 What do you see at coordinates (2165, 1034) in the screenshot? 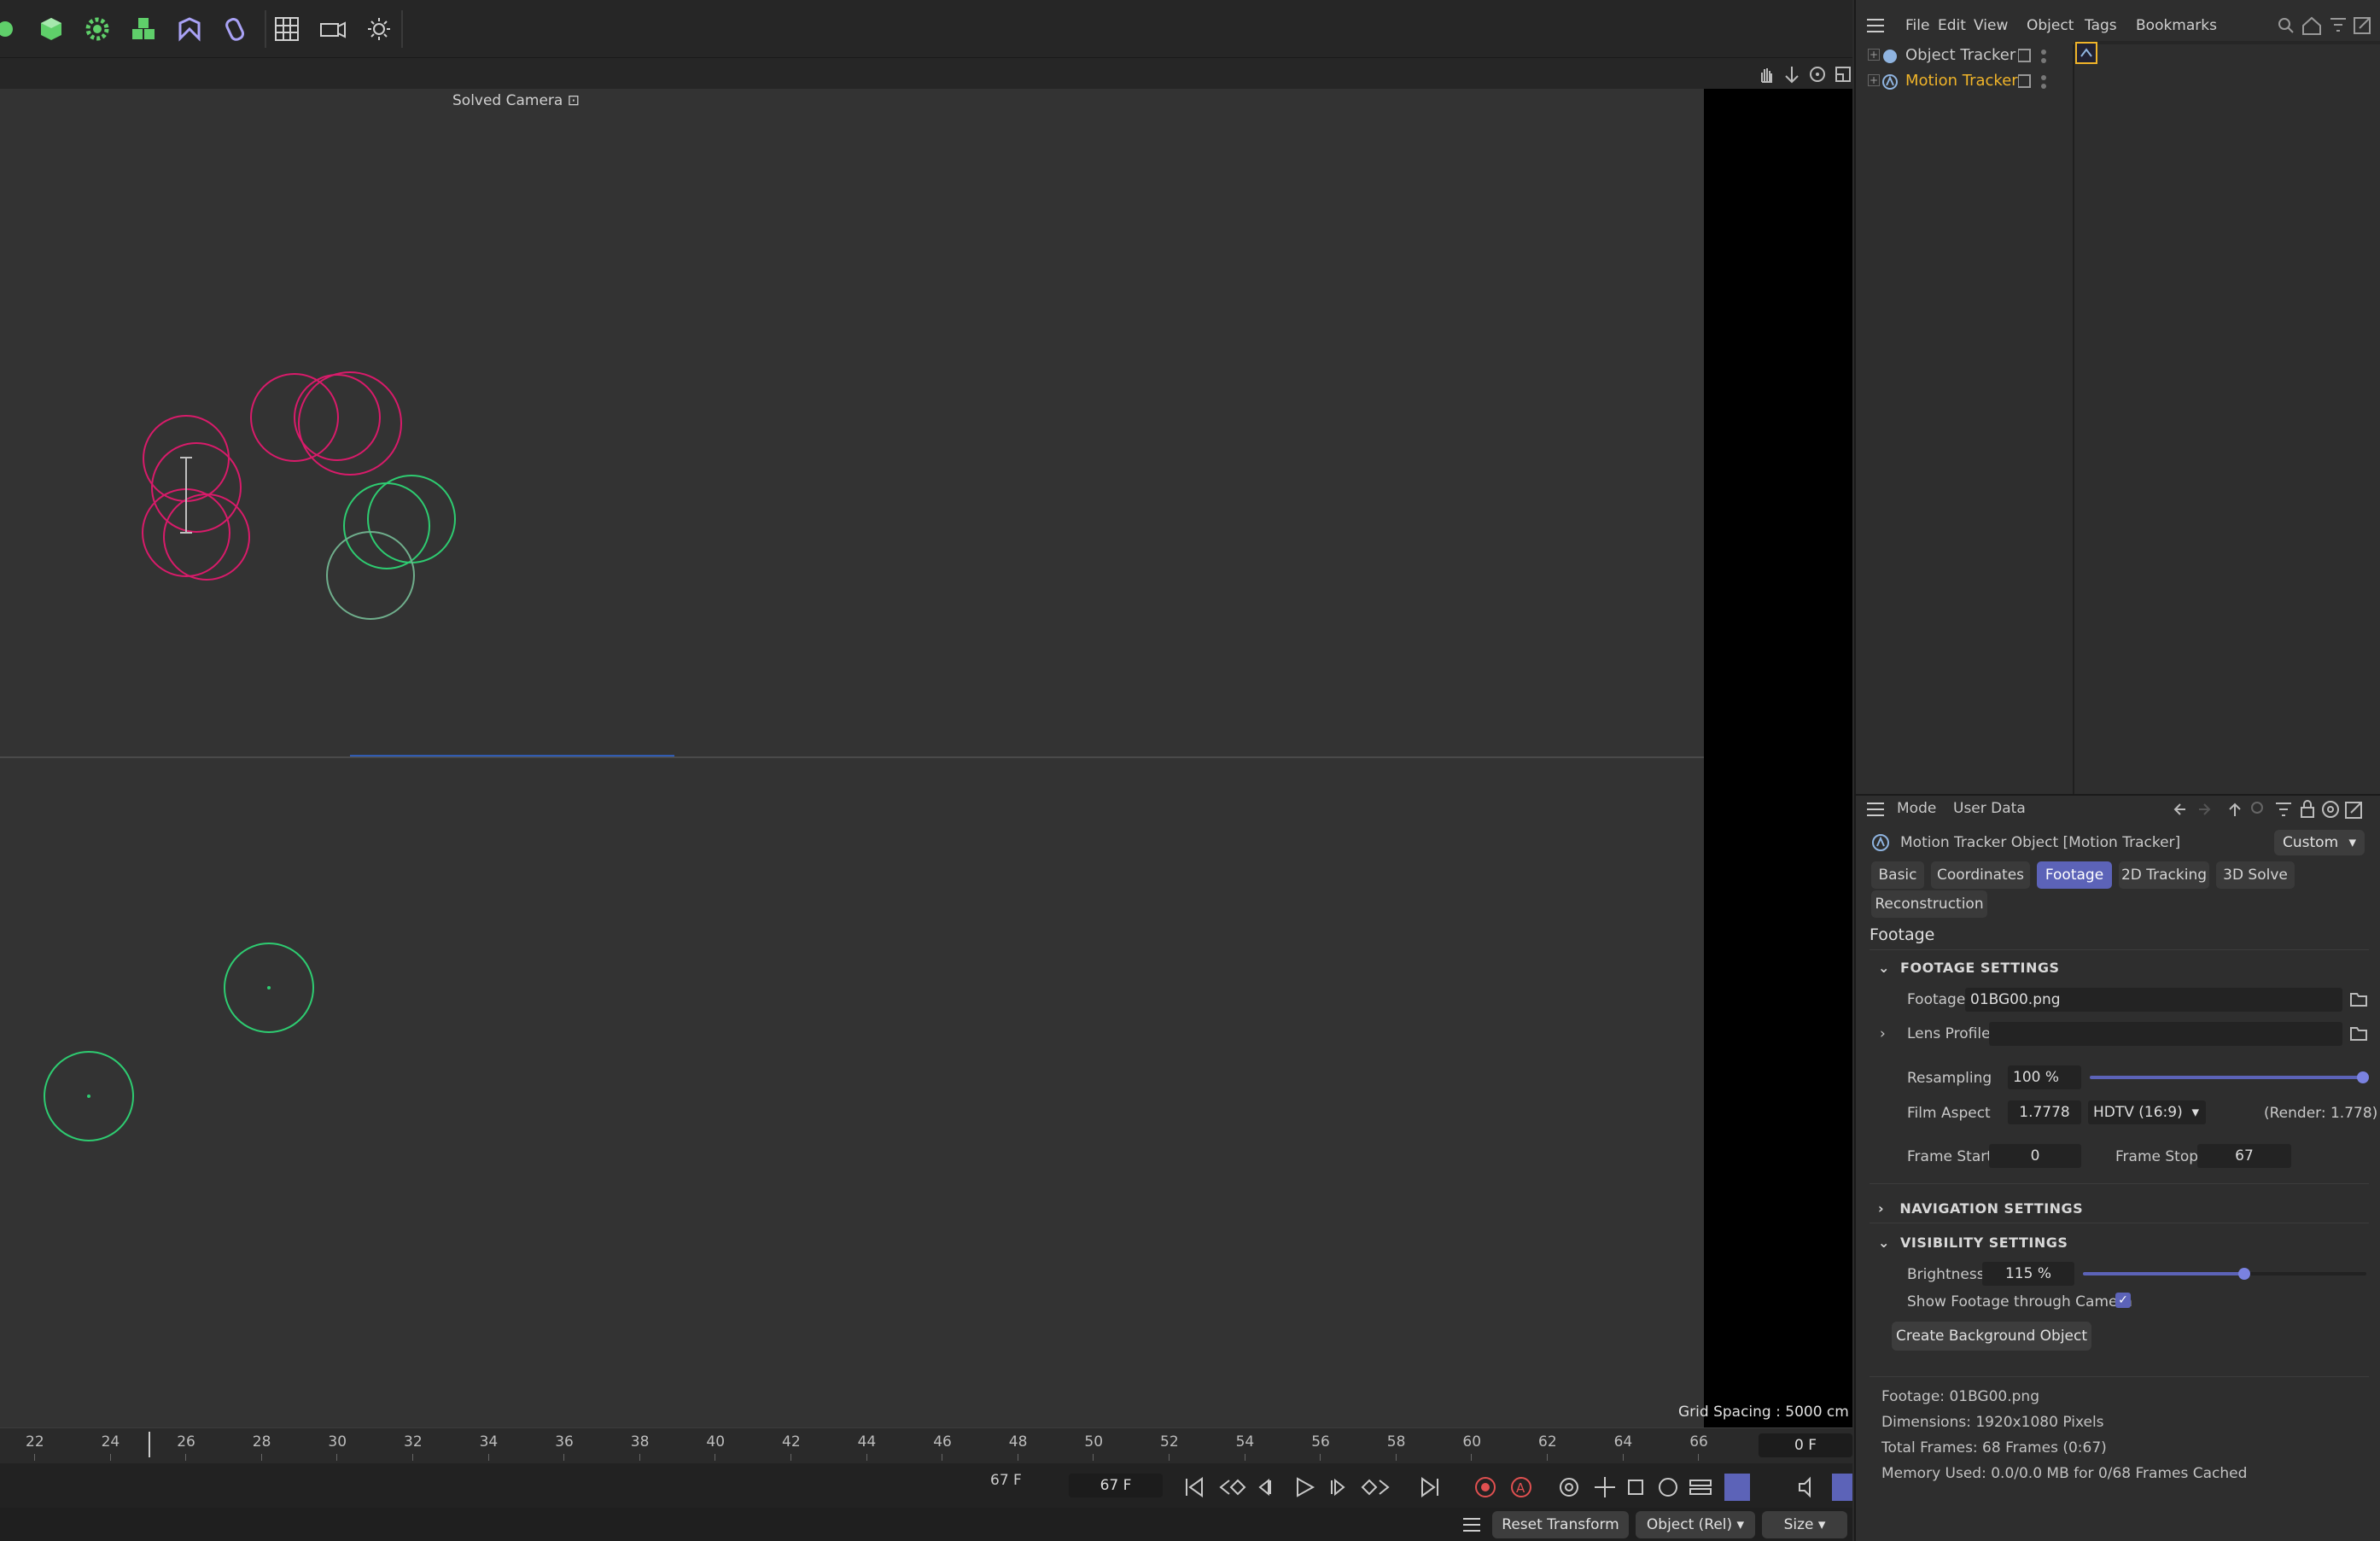
I see `lens-profile-field` at bounding box center [2165, 1034].